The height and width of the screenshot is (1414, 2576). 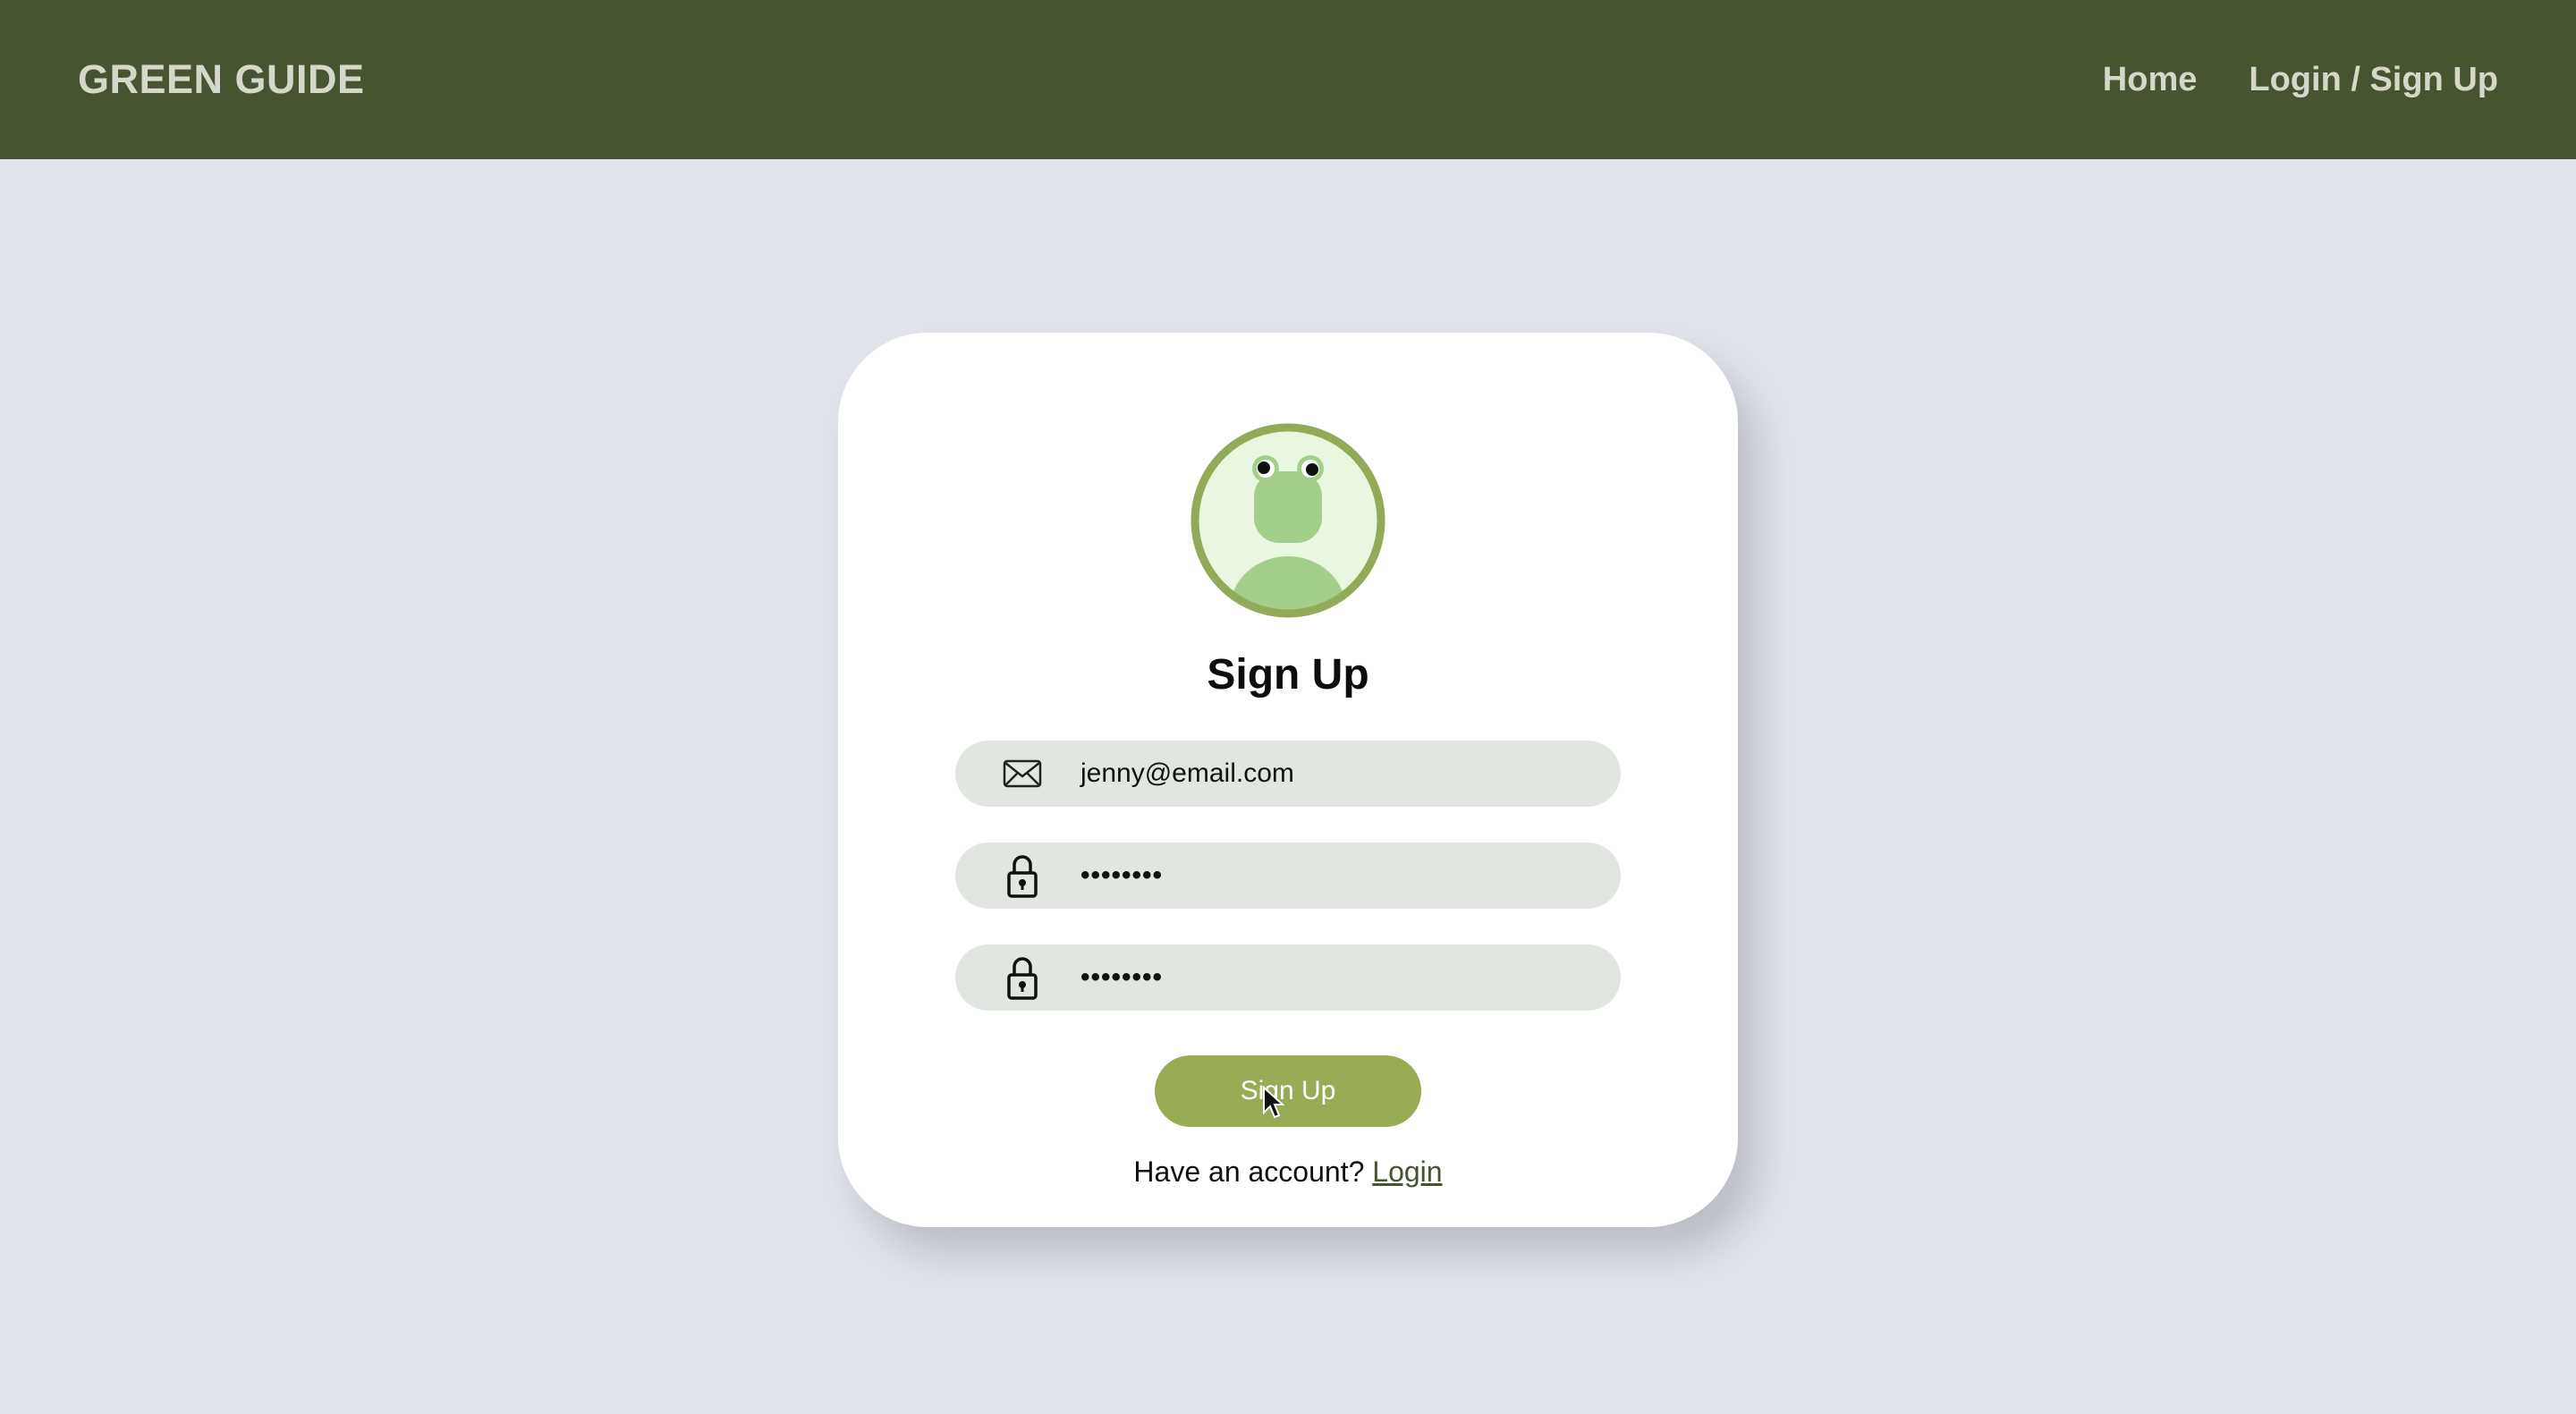 I want to click on nav-link-login-signup: Login / Sign Up, so click(x=2373, y=80).